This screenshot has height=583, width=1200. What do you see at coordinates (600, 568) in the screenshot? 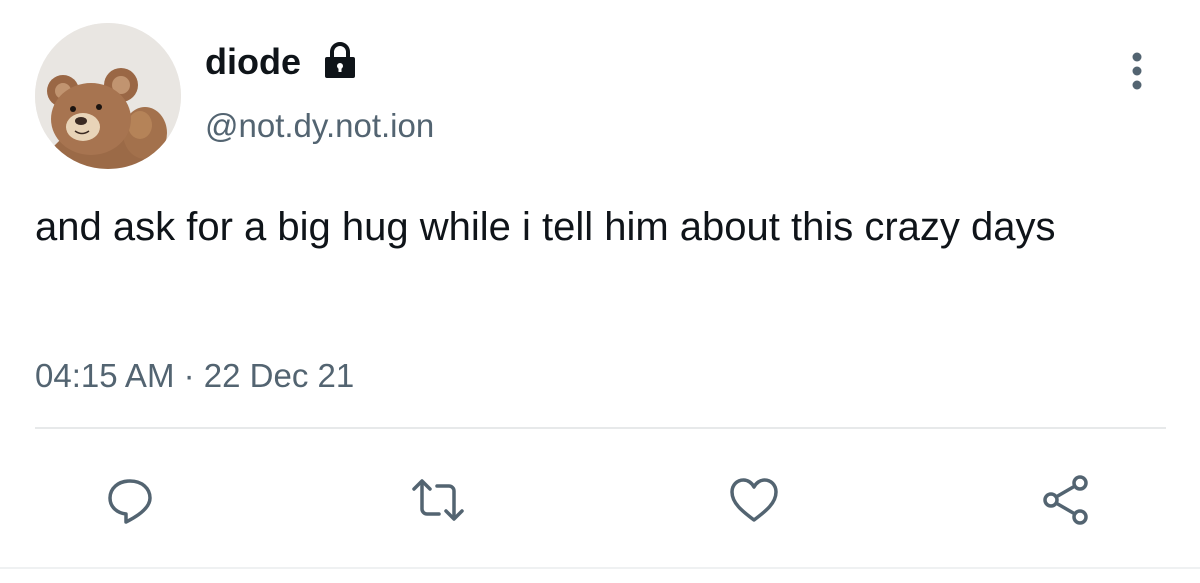
I see `bottom-divider` at bounding box center [600, 568].